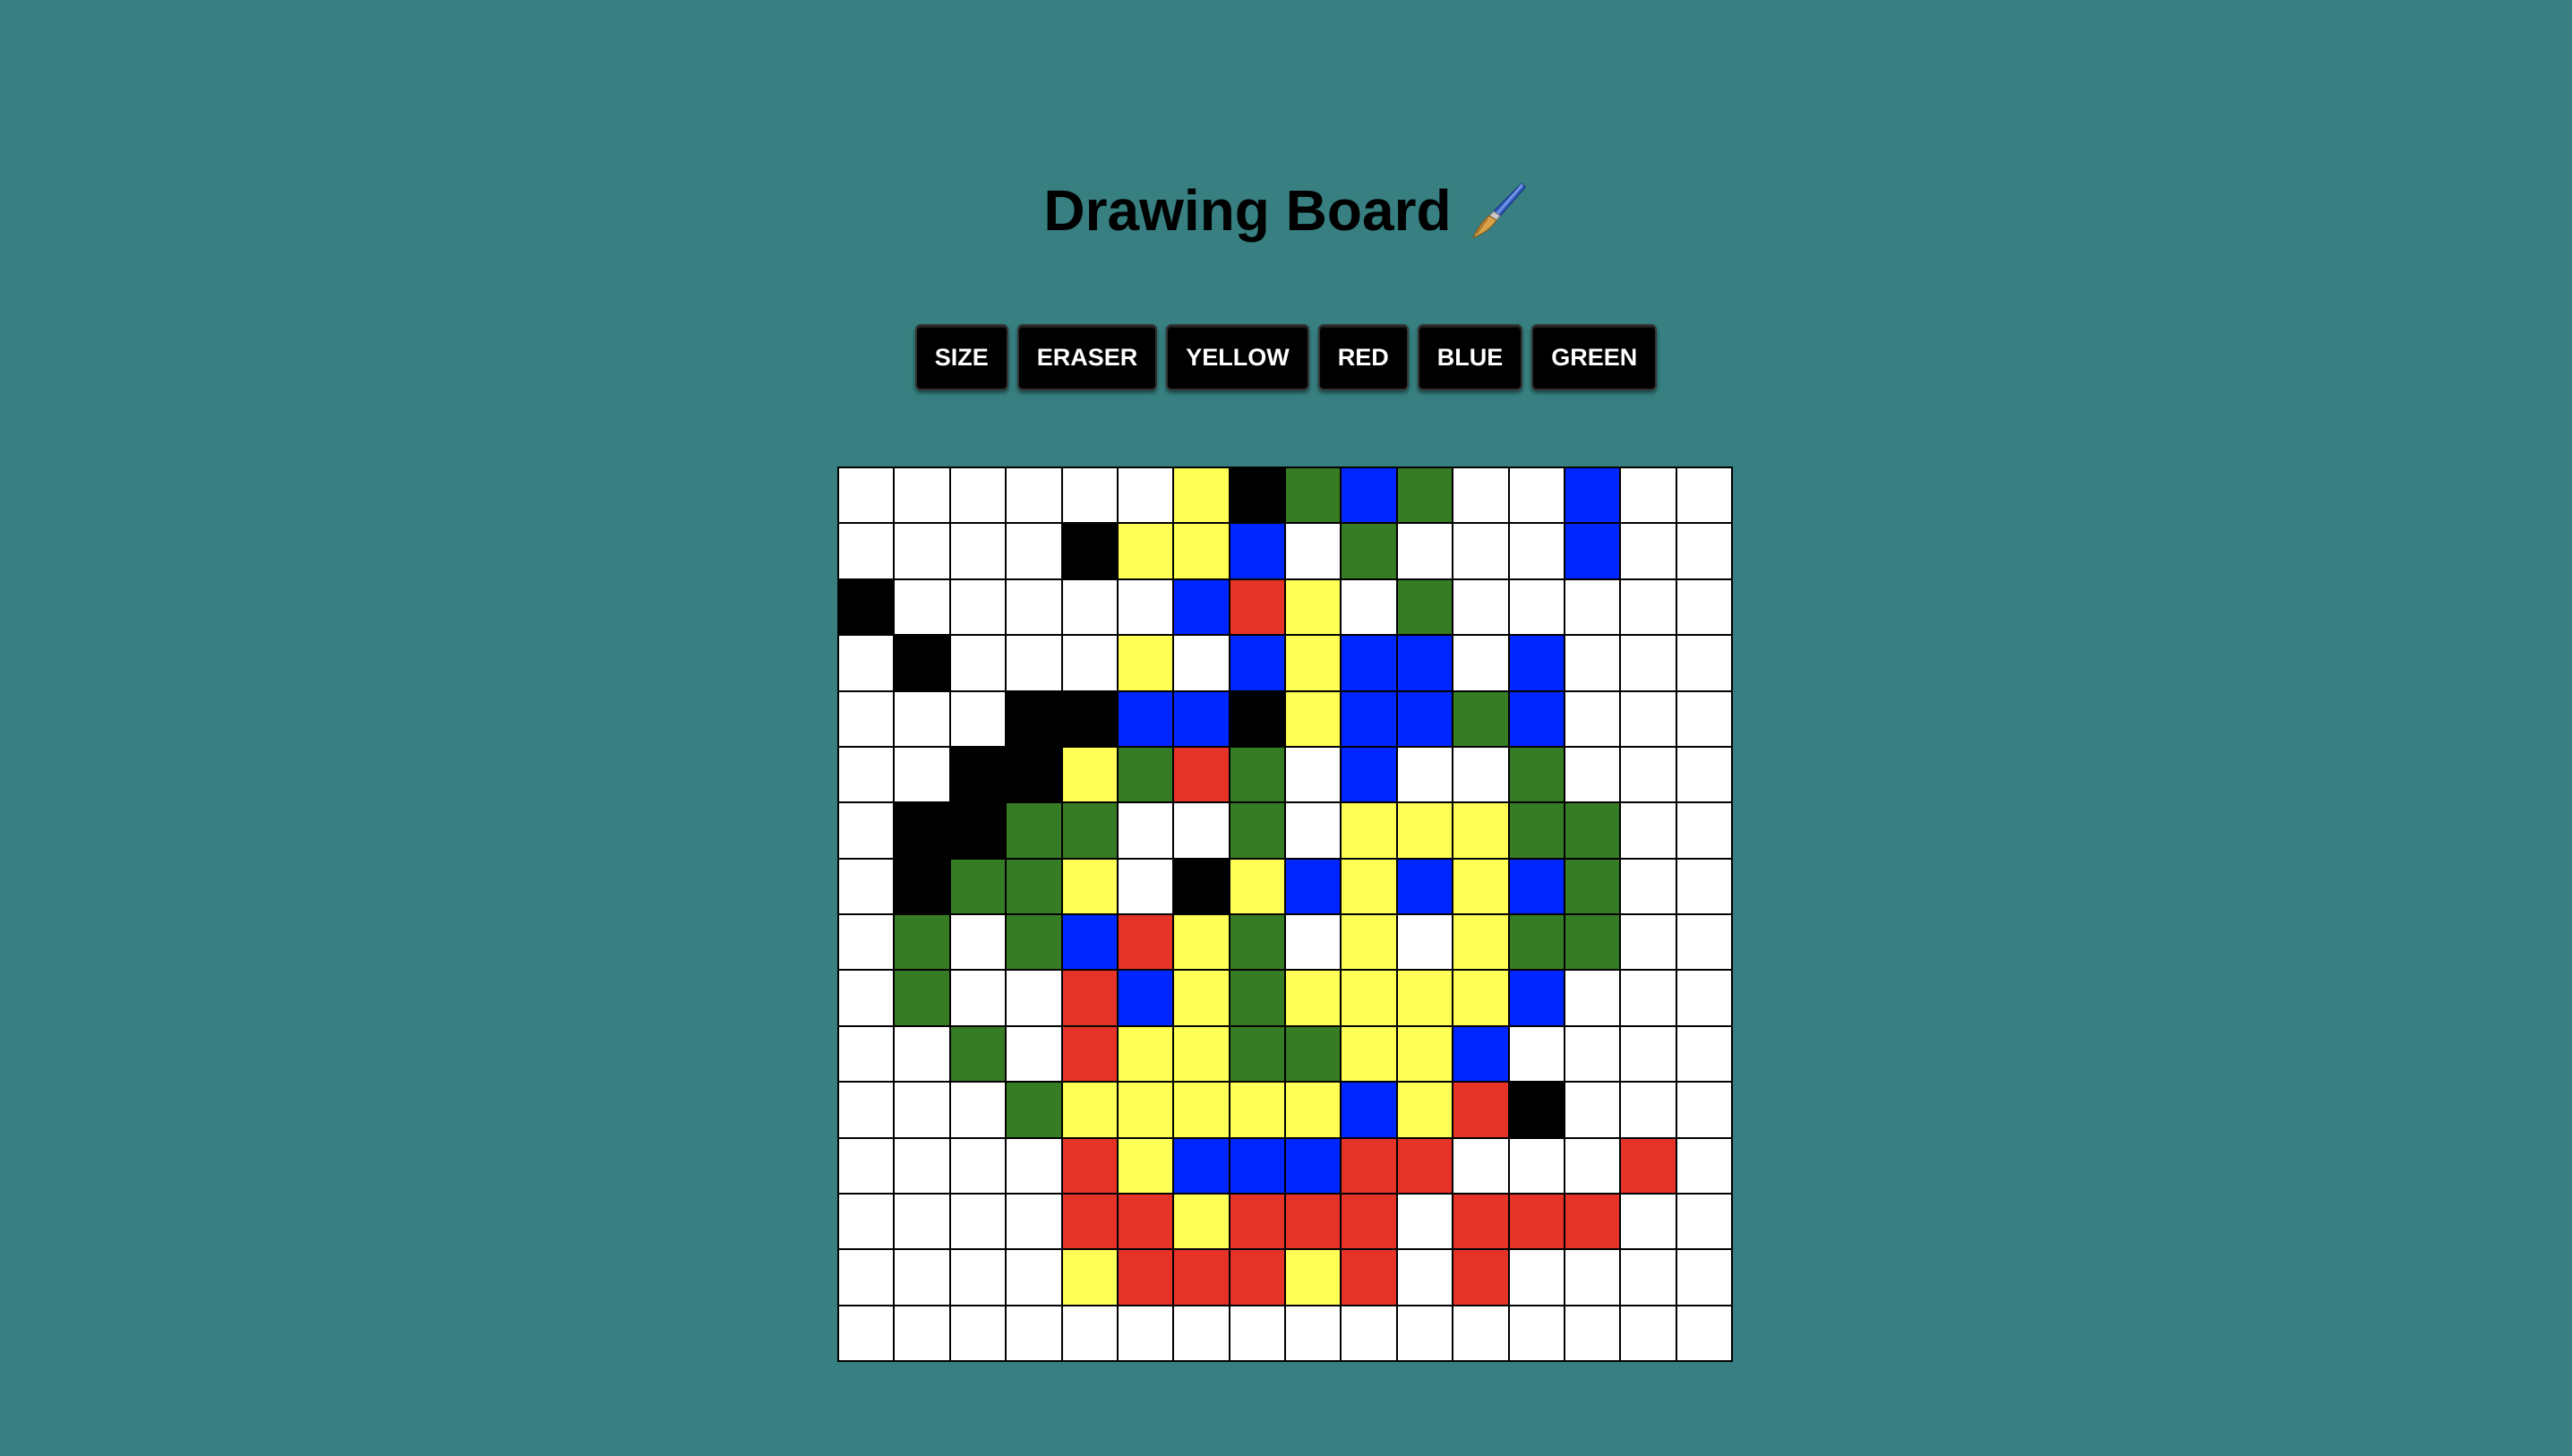 The image size is (2572, 1456). I want to click on yellow-button: YELLOW, so click(1238, 357).